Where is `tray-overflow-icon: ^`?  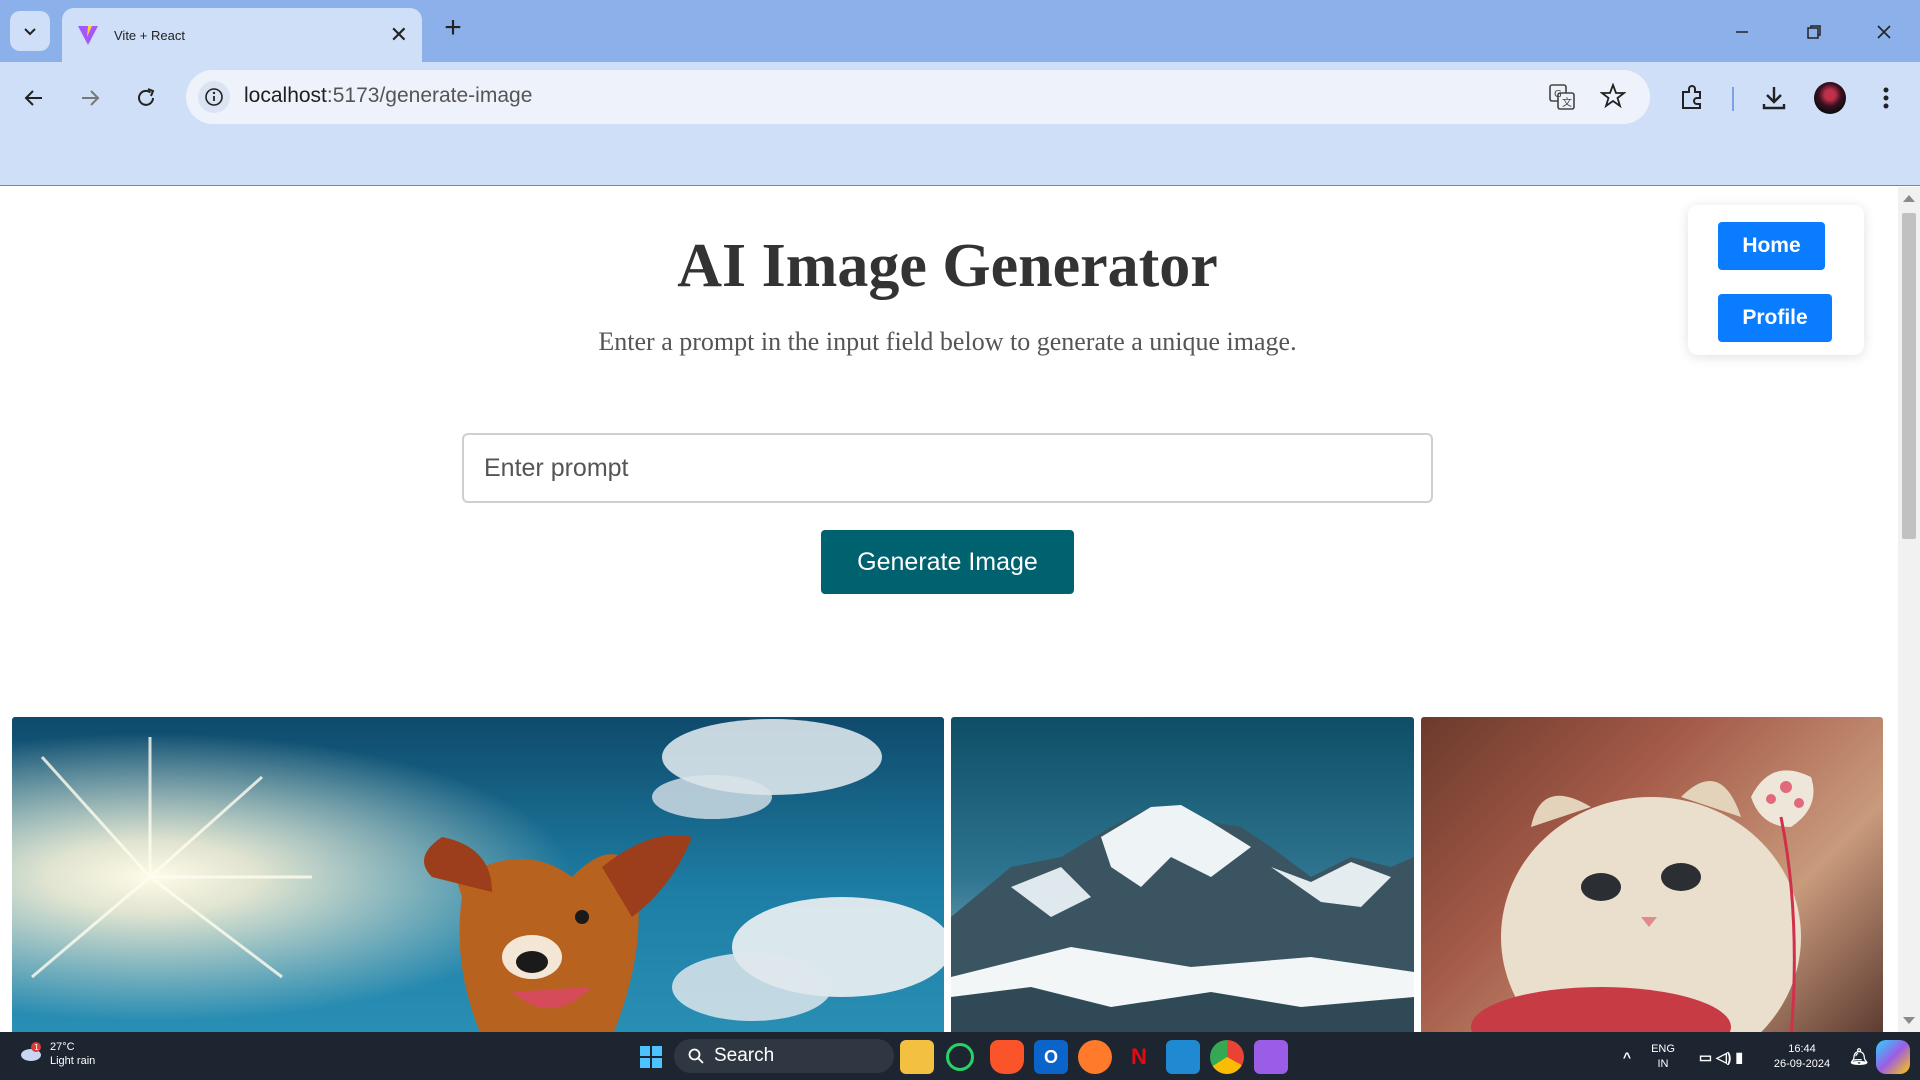
tray-overflow-icon: ^ is located at coordinates (1627, 1057).